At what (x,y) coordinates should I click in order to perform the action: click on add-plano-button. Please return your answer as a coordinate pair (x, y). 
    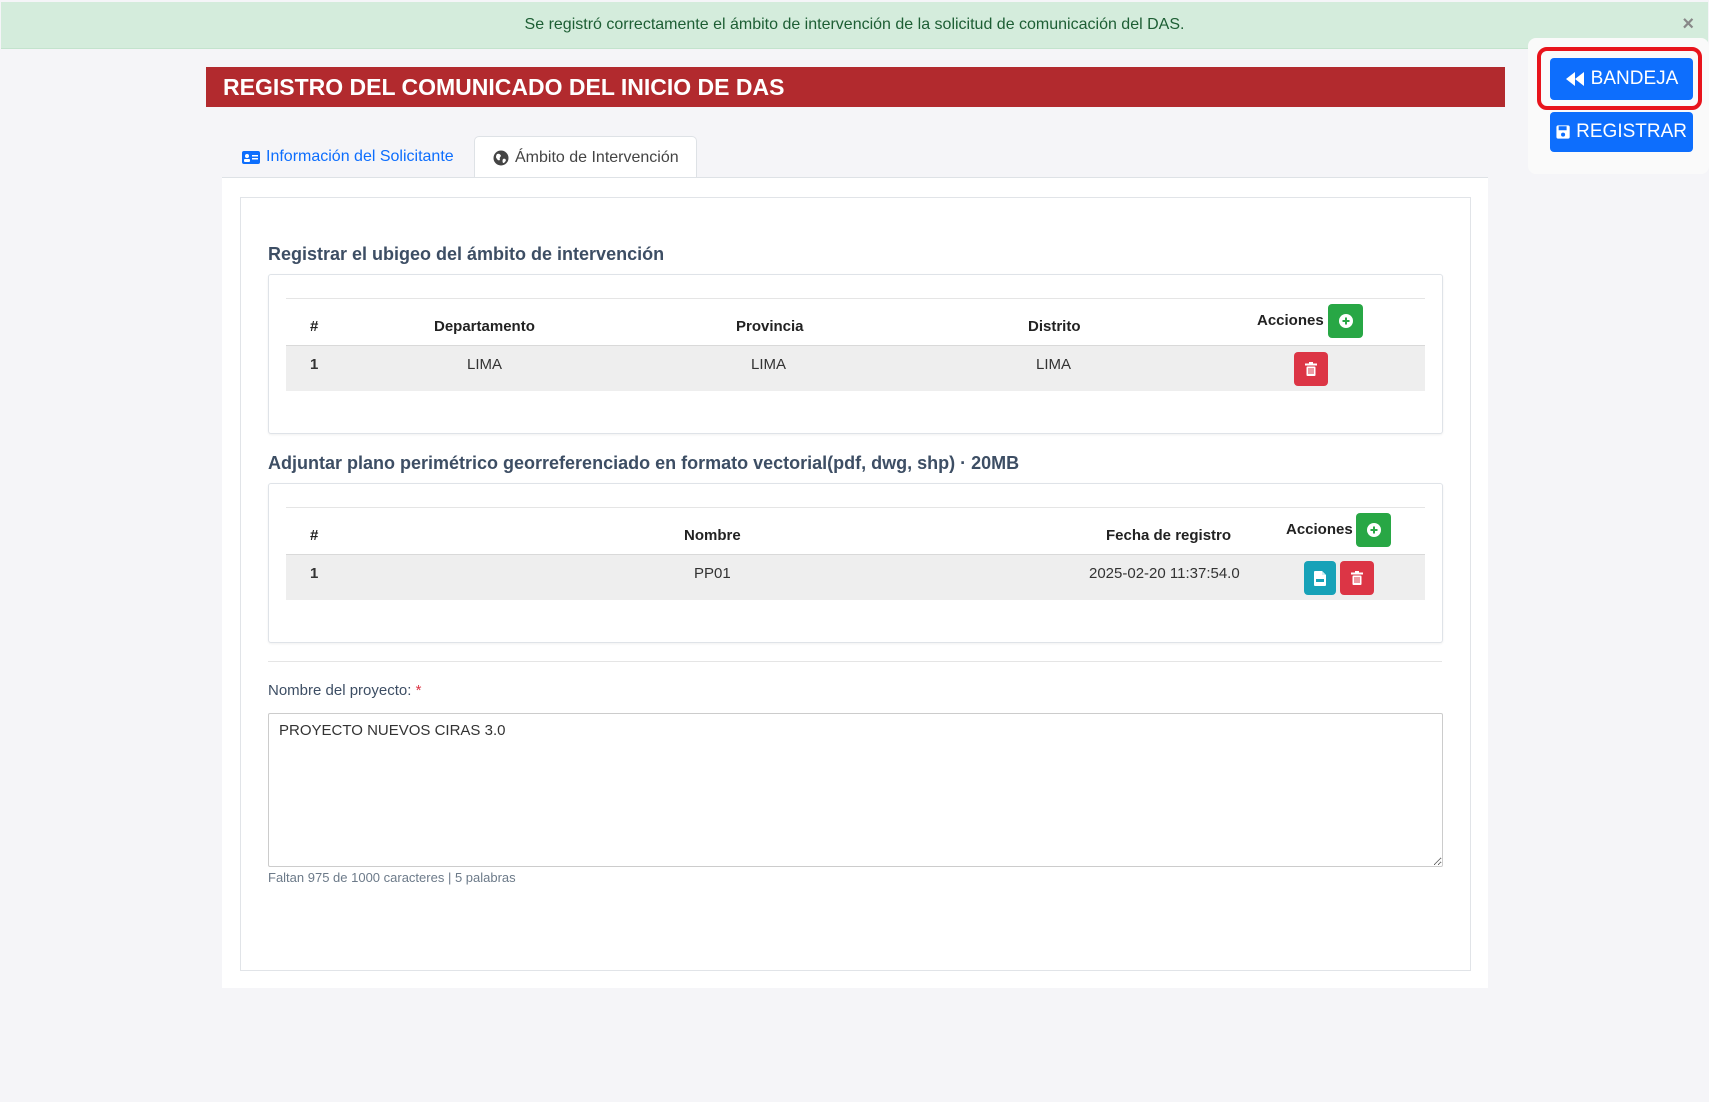
    Looking at the image, I should click on (1373, 530).